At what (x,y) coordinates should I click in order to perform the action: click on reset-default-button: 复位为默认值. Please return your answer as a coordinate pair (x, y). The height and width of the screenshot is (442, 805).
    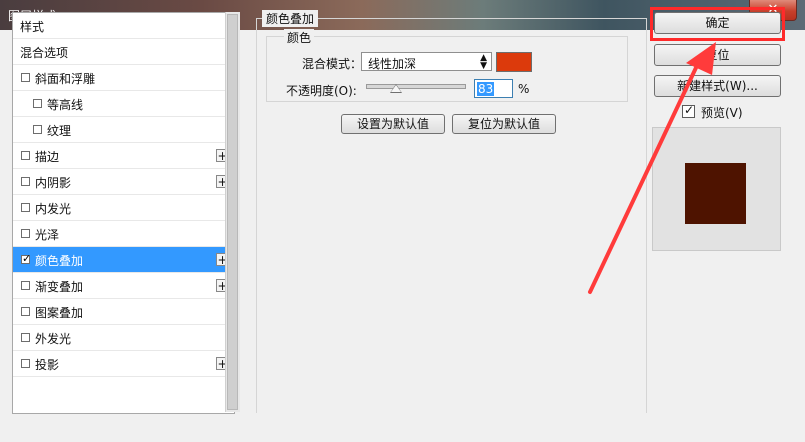
    Looking at the image, I should click on (504, 124).